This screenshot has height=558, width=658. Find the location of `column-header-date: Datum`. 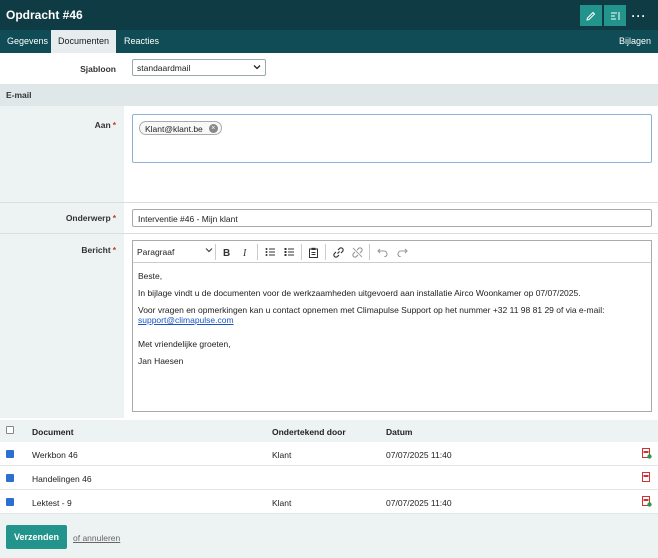

column-header-date: Datum is located at coordinates (399, 432).